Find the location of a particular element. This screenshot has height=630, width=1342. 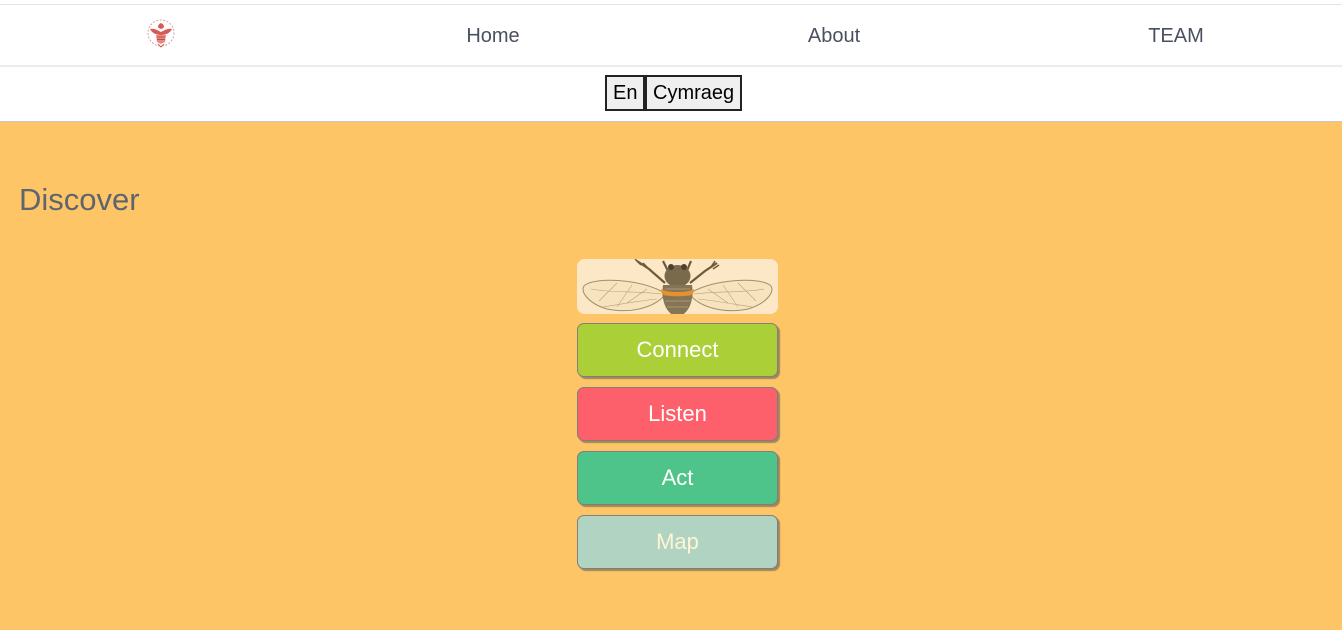

listen-button: Listen is located at coordinates (677, 414).